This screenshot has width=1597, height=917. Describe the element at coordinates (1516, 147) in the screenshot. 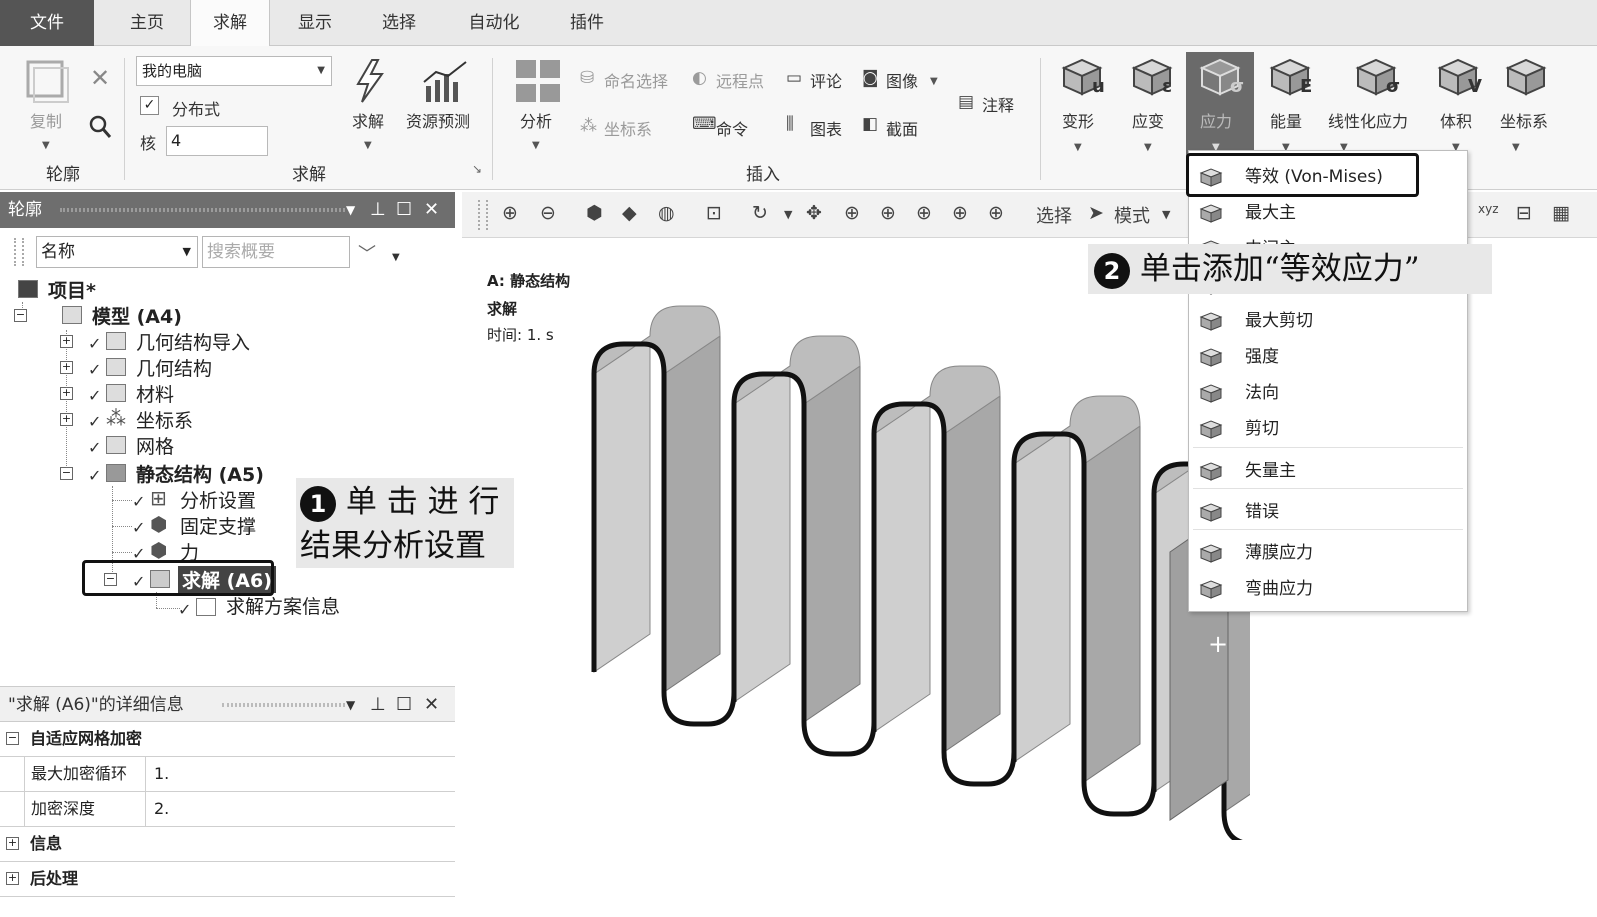

I see `result-6-dropdown-icon: ▼` at that location.